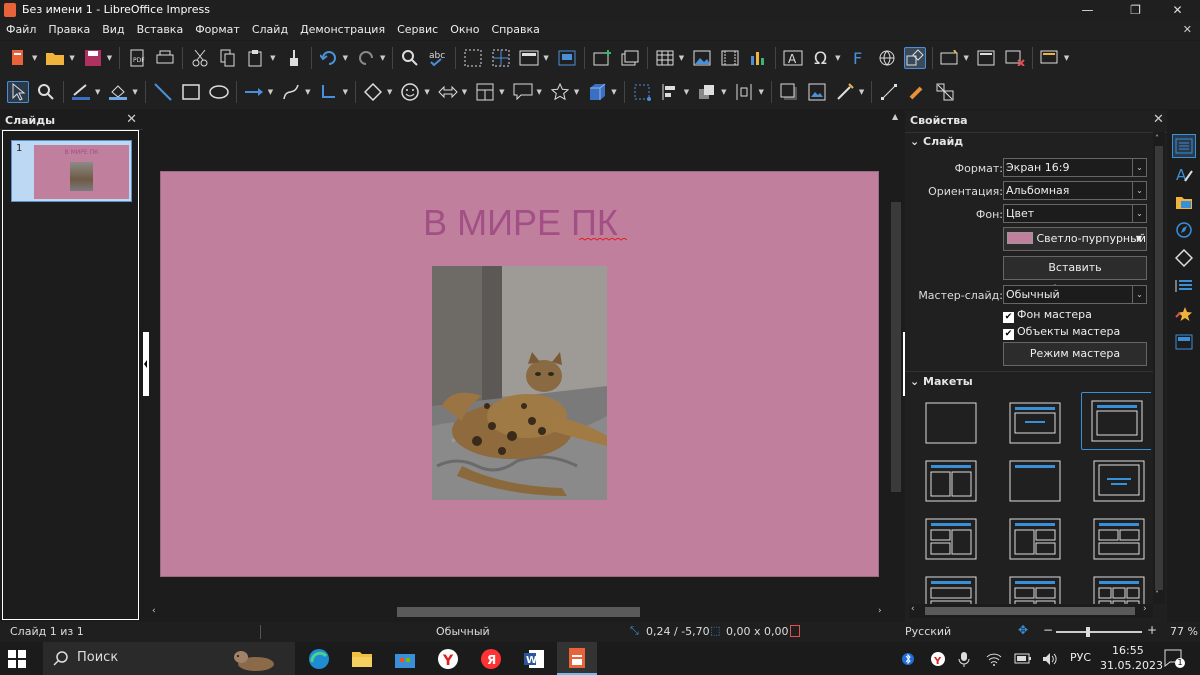  I want to click on slides-pane-close-button: ✕, so click(131, 119).